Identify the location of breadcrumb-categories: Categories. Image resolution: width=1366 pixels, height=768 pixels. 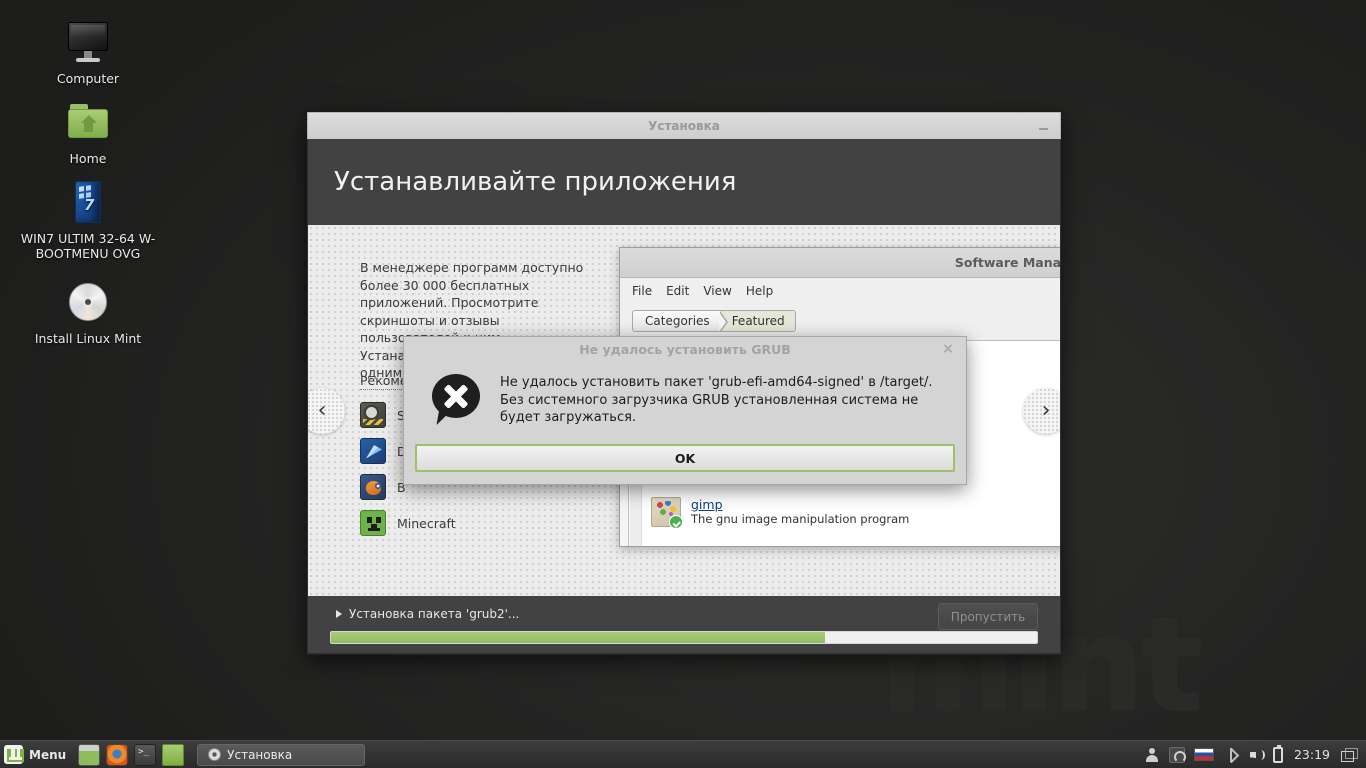
(680, 321).